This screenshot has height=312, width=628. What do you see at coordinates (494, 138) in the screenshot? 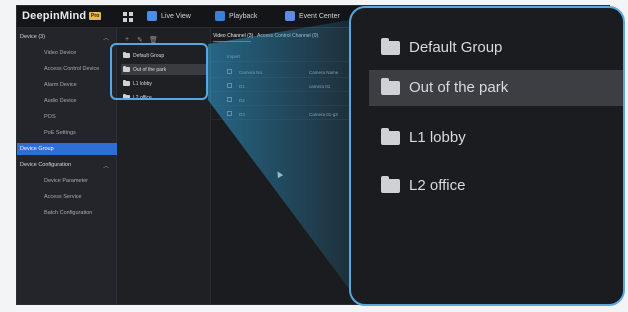
I see `callout-group-l1-lobby: L1 lobby` at bounding box center [494, 138].